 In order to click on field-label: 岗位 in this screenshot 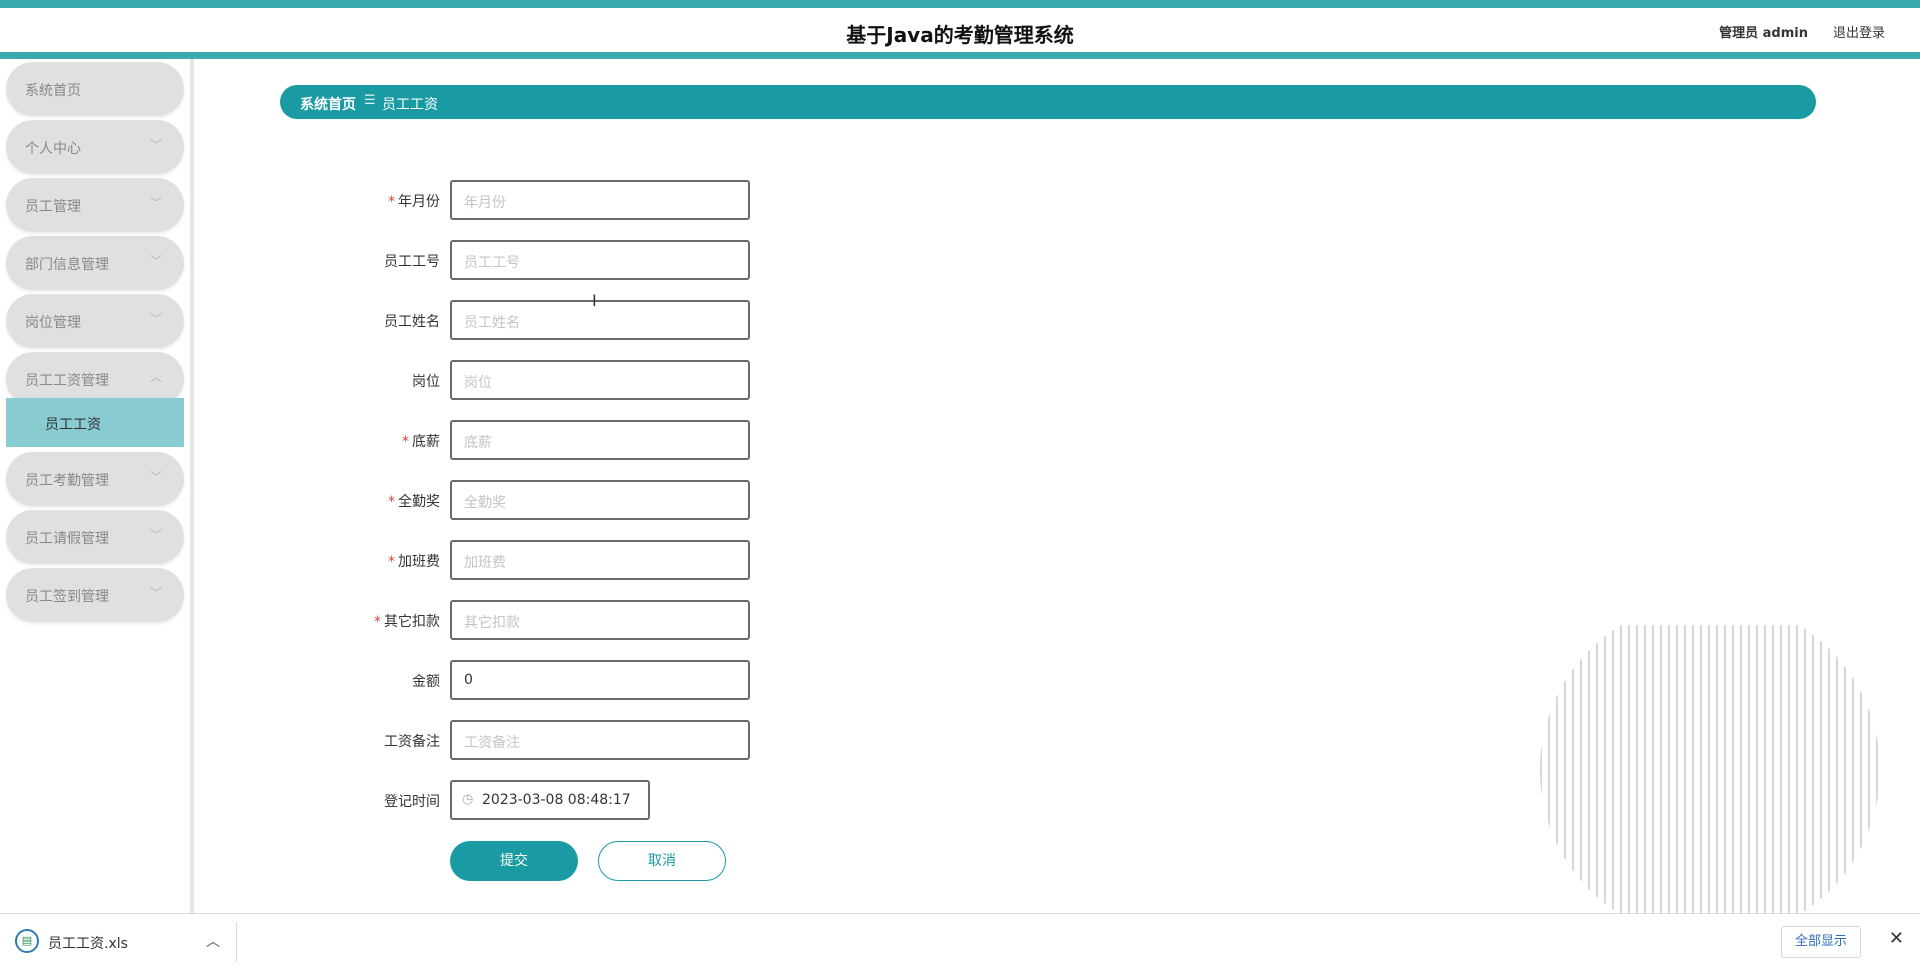, I will do `click(426, 382)`.